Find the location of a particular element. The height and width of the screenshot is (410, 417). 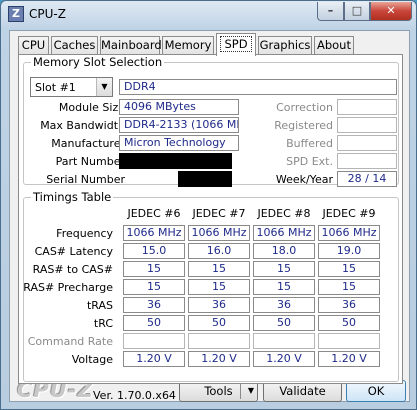

window-title: CPU-Z is located at coordinates (47, 14).